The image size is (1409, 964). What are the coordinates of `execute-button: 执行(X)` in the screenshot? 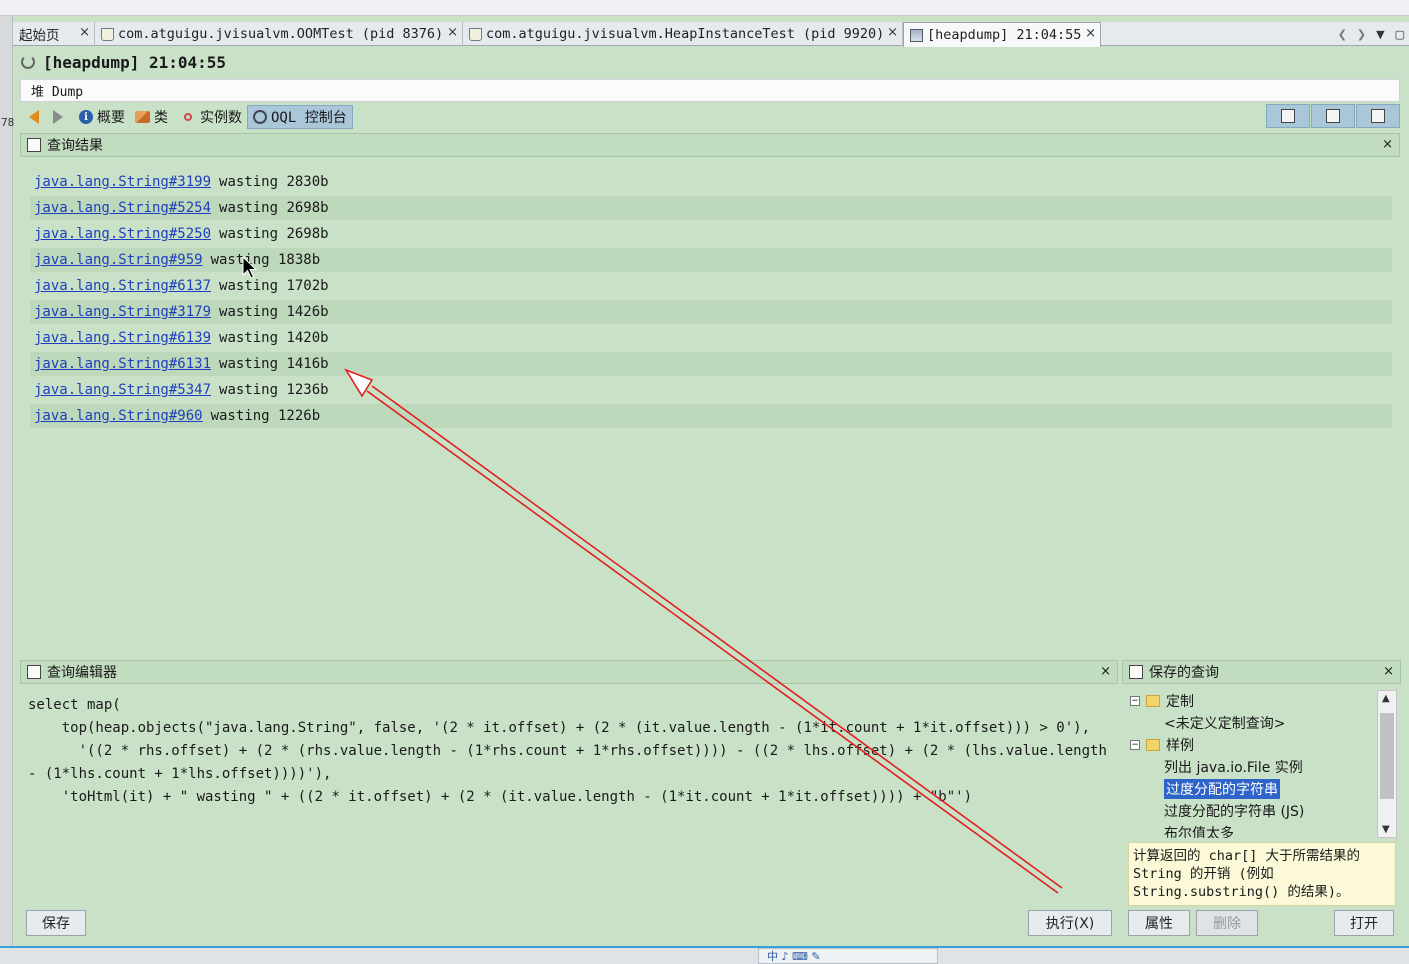 It's located at (1070, 923).